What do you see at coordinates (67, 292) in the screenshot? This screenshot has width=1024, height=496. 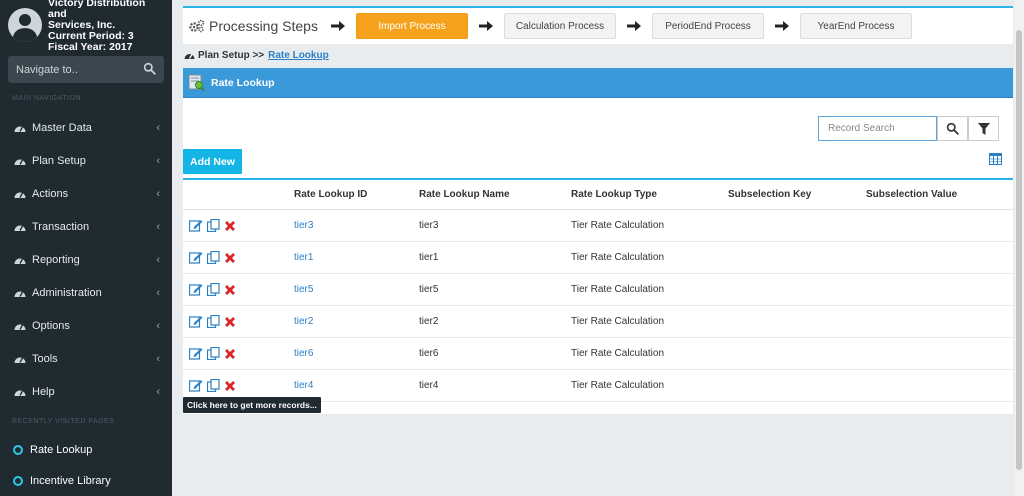 I see `sidebar-item-label: Administration` at bounding box center [67, 292].